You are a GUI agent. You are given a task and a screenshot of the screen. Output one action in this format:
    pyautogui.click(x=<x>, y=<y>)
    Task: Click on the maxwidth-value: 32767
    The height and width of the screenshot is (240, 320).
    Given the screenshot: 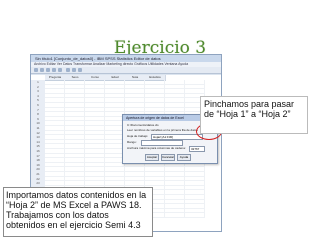 What is the action you would take?
    pyautogui.click(x=195, y=149)
    